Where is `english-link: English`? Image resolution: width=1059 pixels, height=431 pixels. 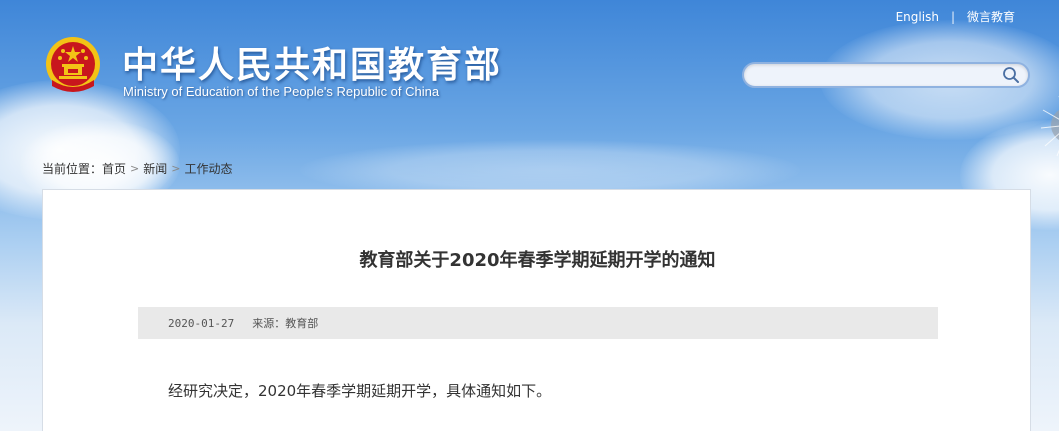
english-link: English is located at coordinates (917, 17).